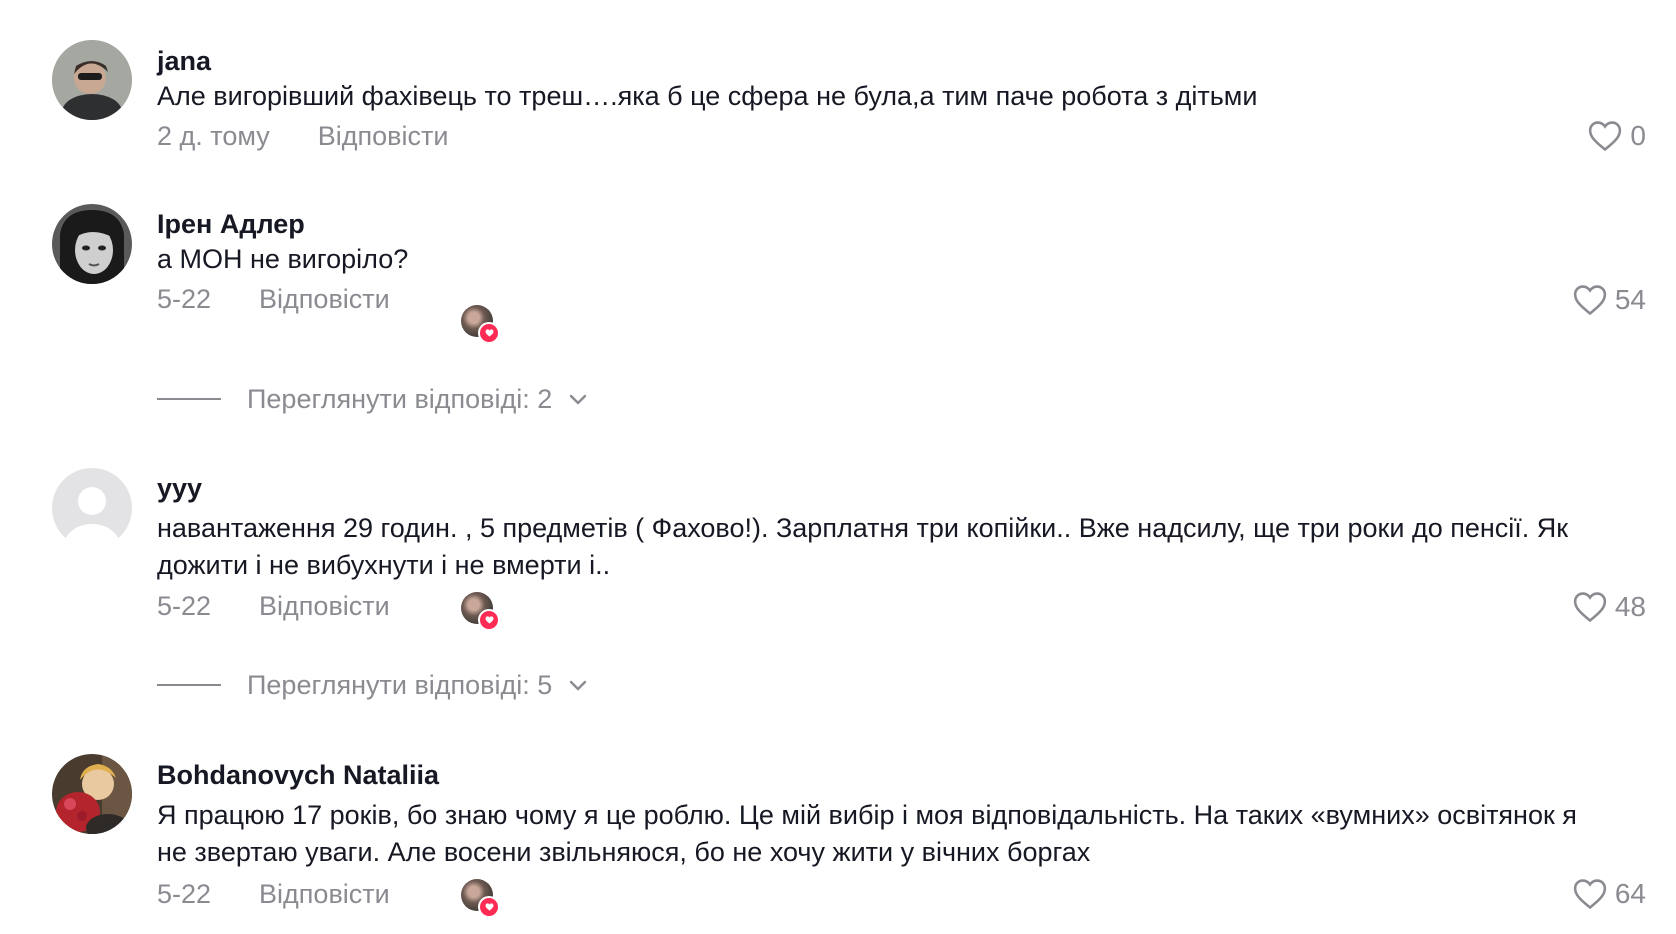 The height and width of the screenshot is (934, 1676). I want to click on like-count: 54, so click(1630, 299).